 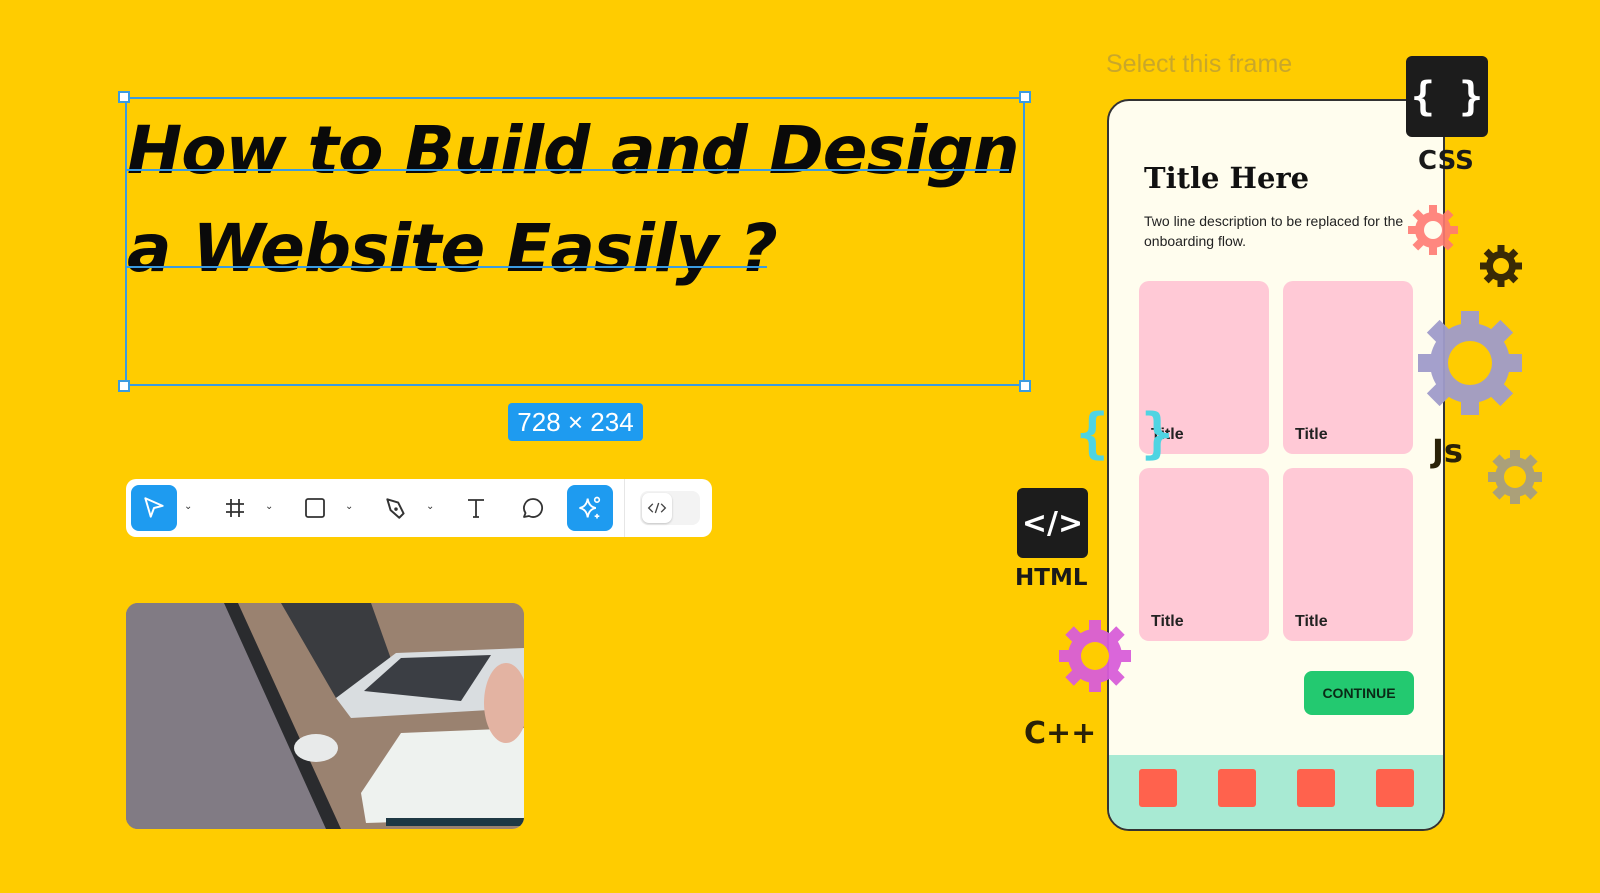 I want to click on rectangle-icon, so click(x=315, y=508).